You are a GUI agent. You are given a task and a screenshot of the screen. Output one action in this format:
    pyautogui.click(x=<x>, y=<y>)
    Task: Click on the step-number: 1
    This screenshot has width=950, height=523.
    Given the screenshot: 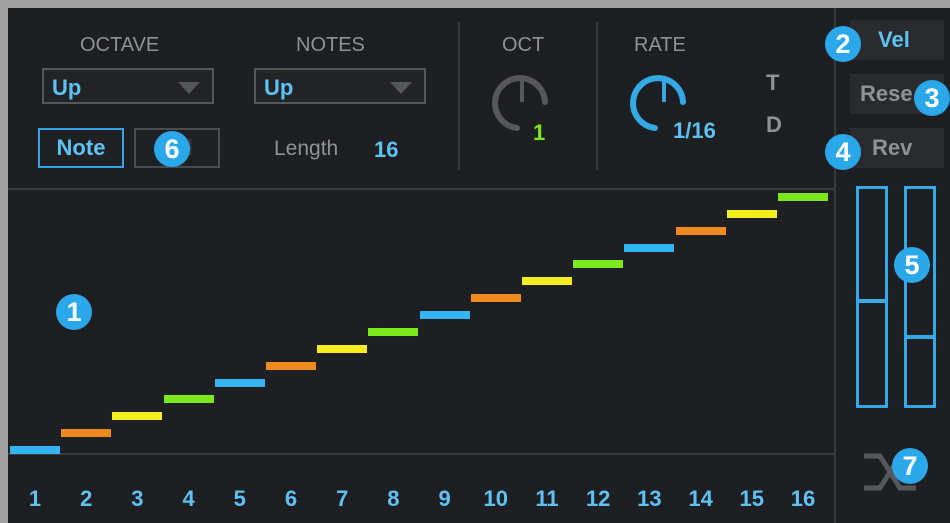 What is the action you would take?
    pyautogui.click(x=35, y=498)
    